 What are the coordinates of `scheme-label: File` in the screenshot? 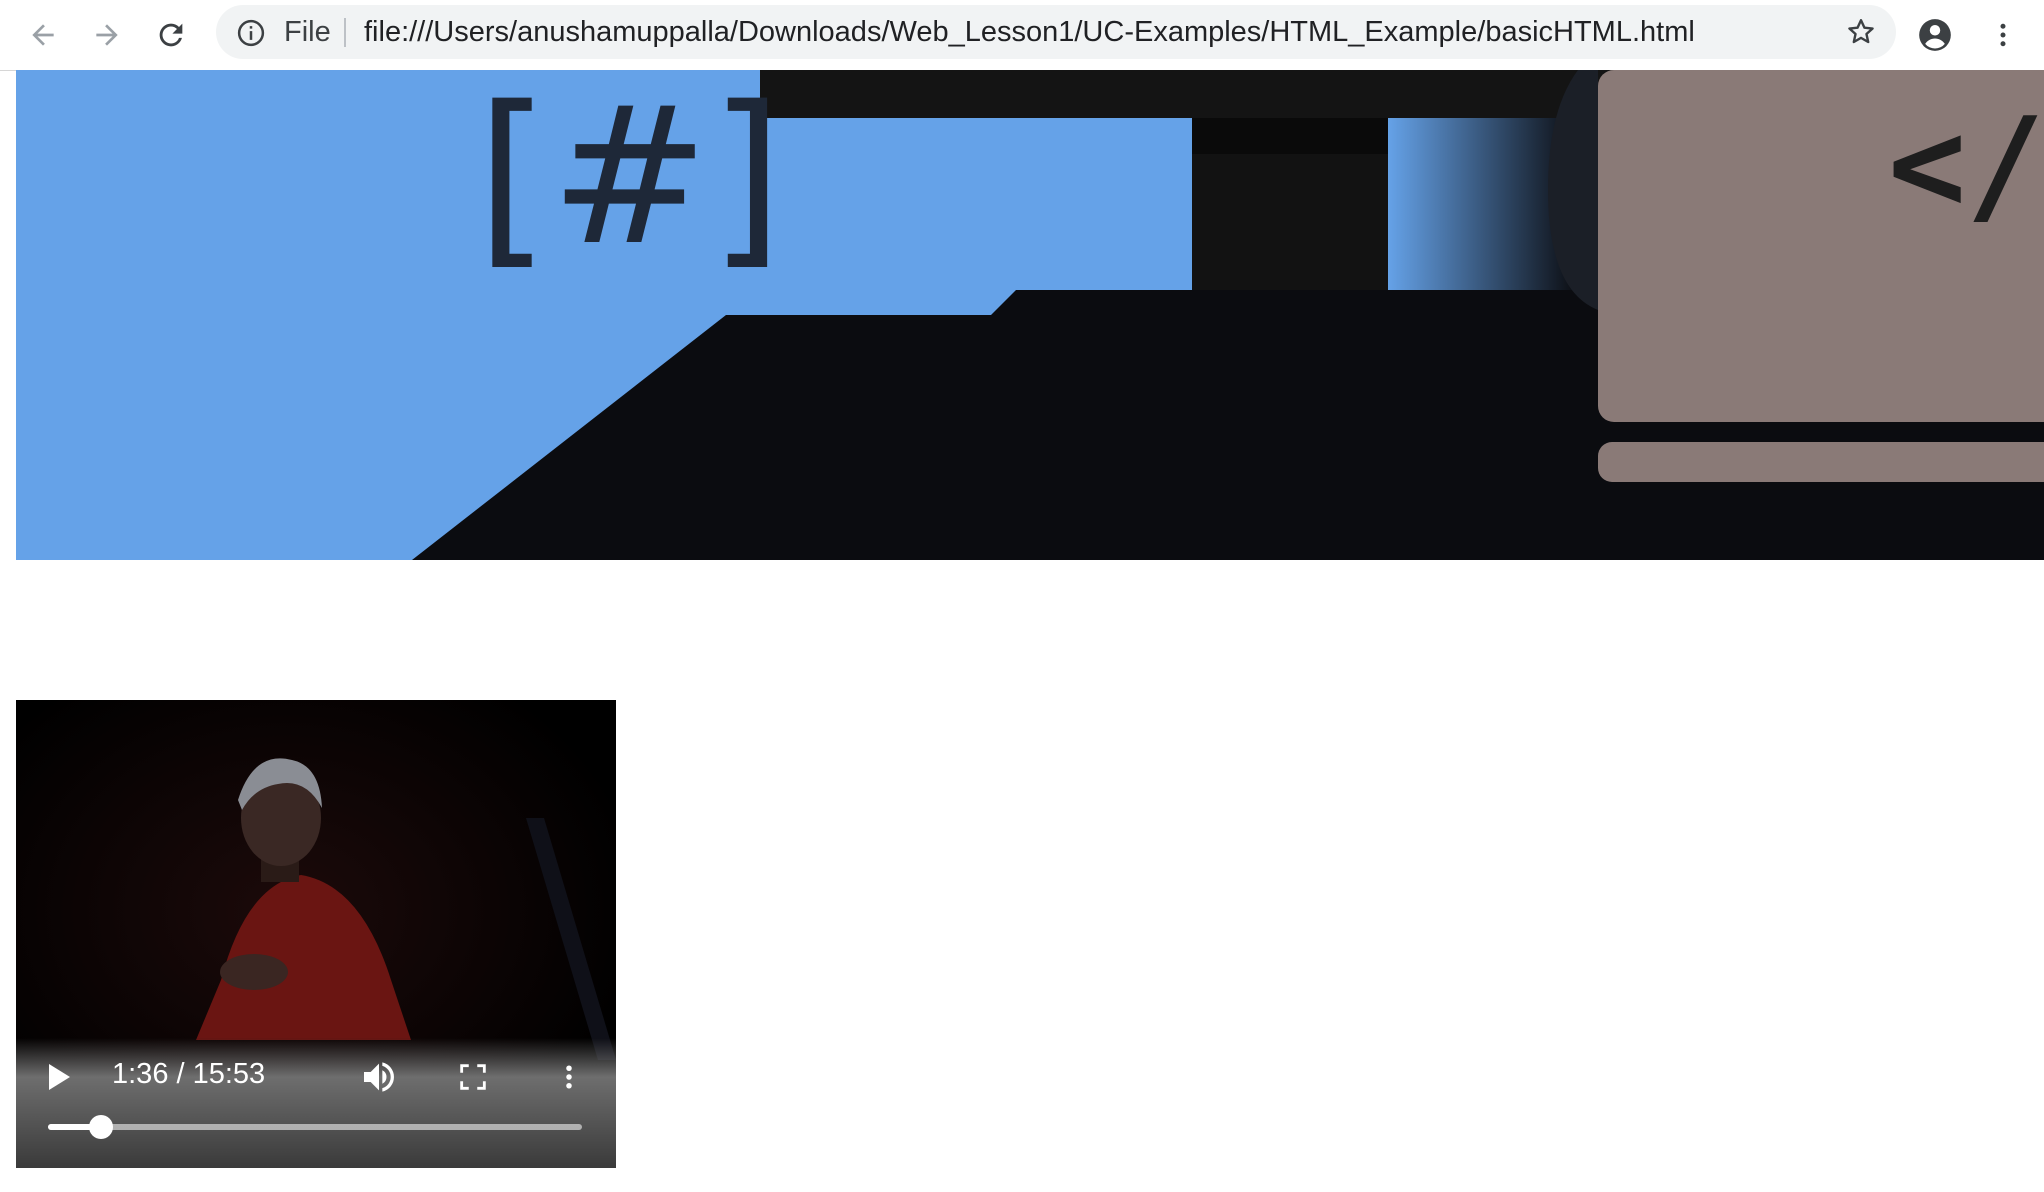 It's located at (307, 32).